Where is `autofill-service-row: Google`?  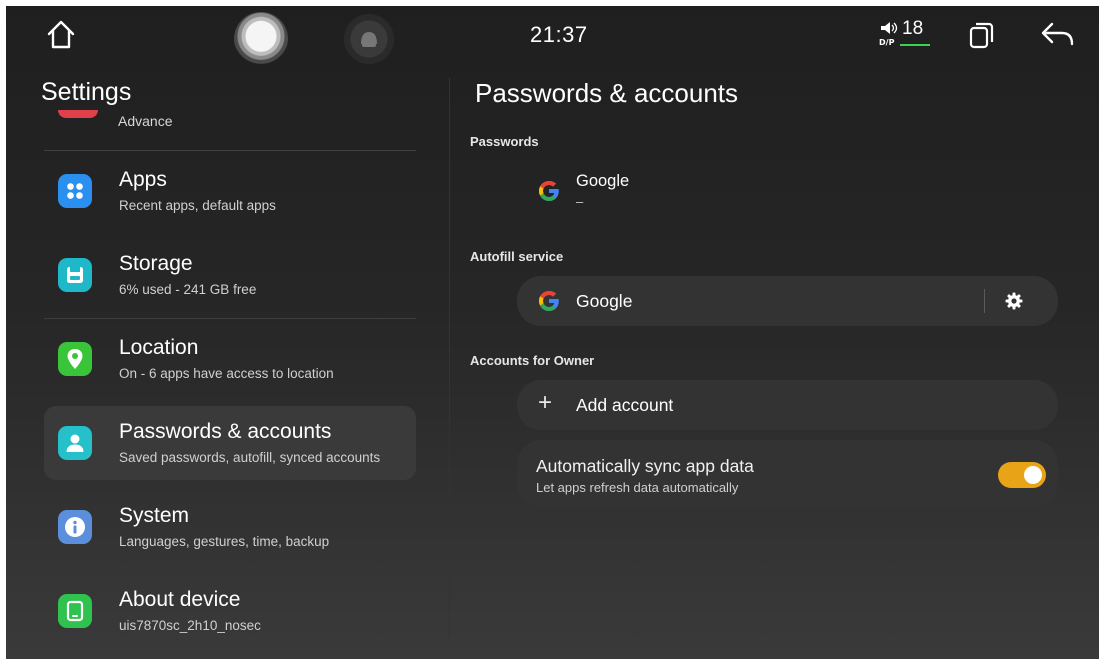
autofill-service-row: Google is located at coordinates (787, 301).